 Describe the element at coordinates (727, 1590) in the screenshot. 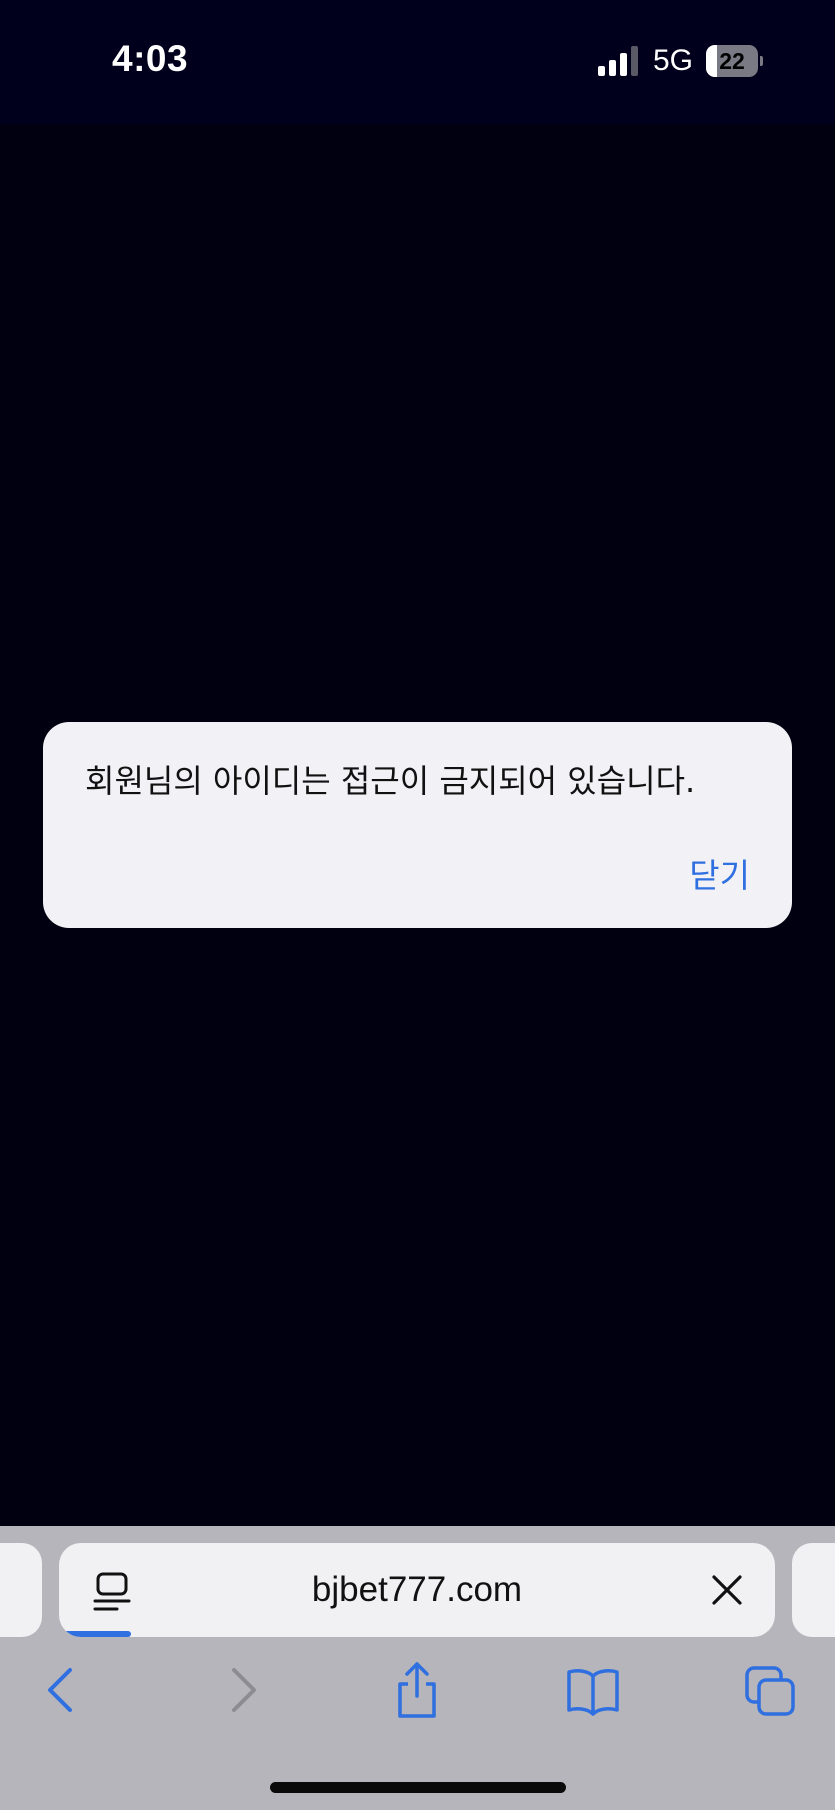

I see `clear-icon` at that location.